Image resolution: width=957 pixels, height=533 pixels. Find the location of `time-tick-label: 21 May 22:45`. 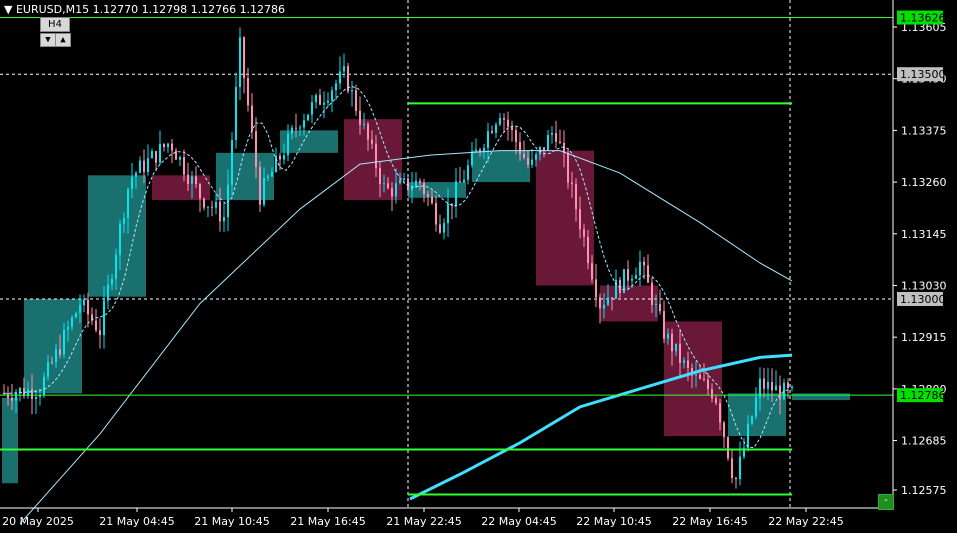

time-tick-label: 21 May 22:45 is located at coordinates (423, 521).